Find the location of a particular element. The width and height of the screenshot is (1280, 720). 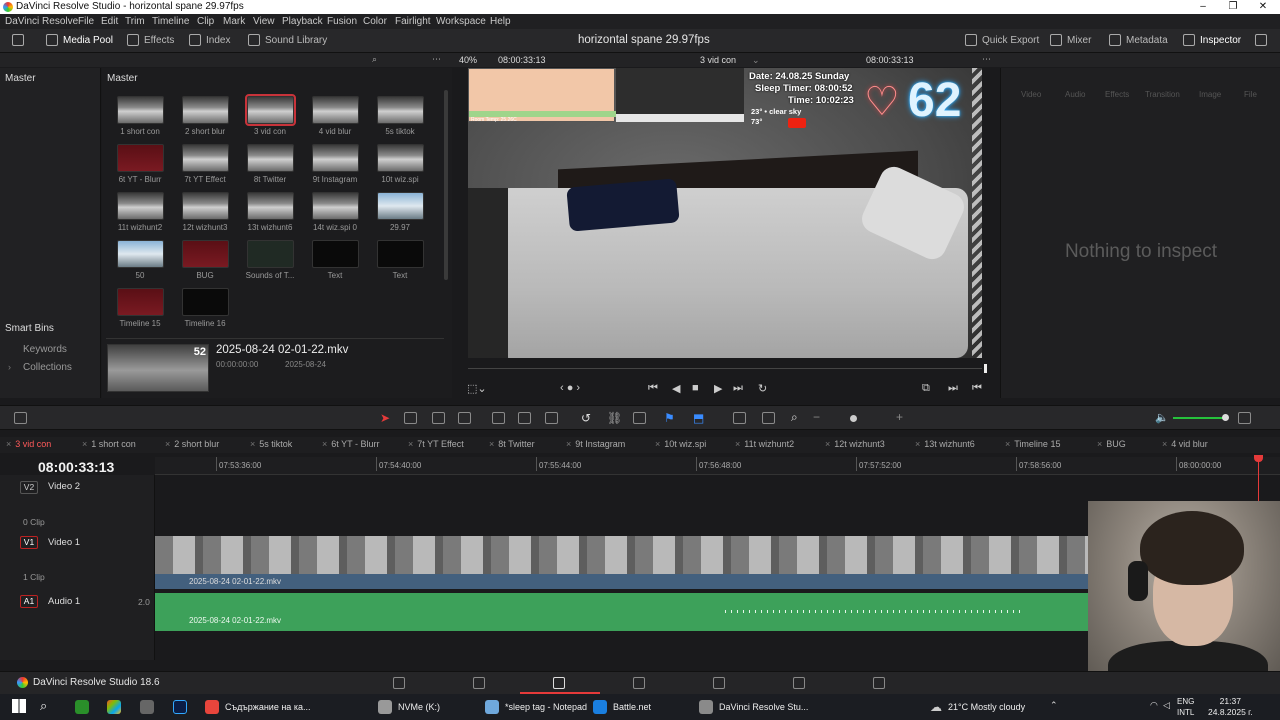

tab-video: Video is located at coordinates (1031, 94).